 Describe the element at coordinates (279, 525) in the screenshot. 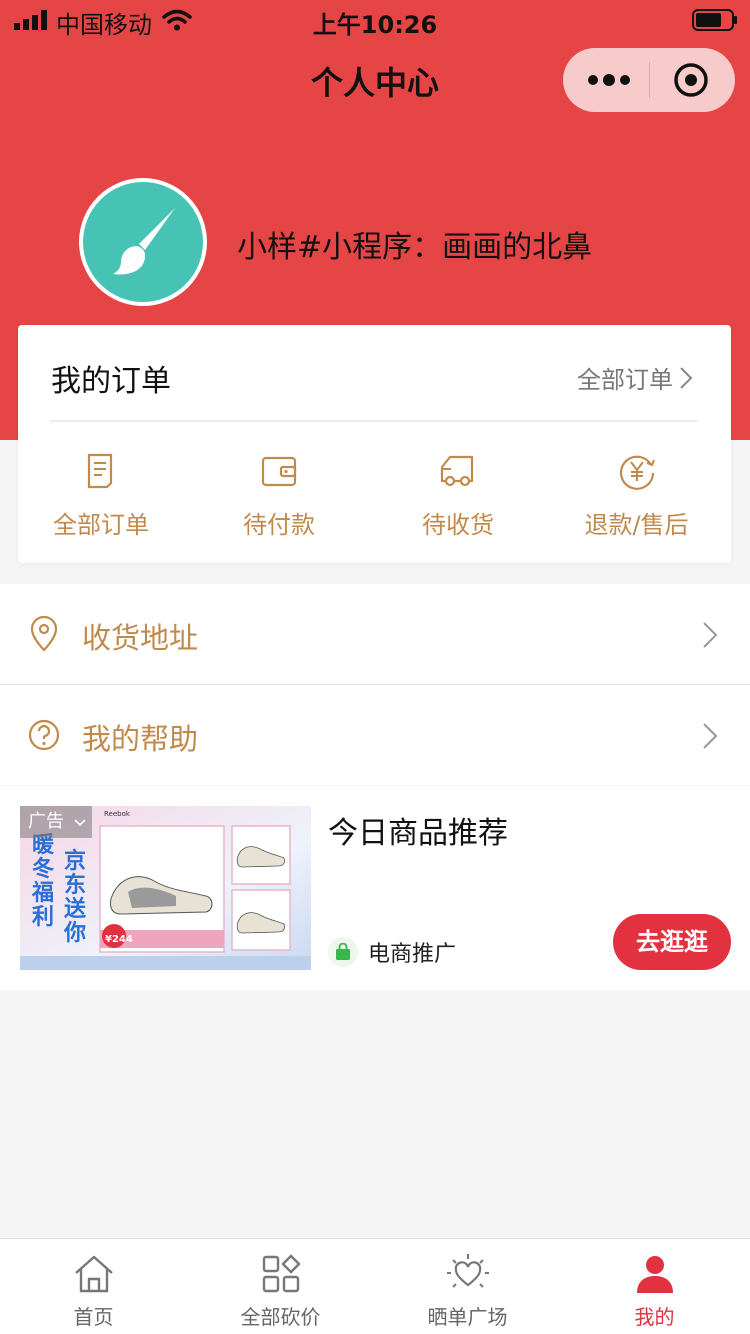

I see `order-item-label: 待付款` at that location.